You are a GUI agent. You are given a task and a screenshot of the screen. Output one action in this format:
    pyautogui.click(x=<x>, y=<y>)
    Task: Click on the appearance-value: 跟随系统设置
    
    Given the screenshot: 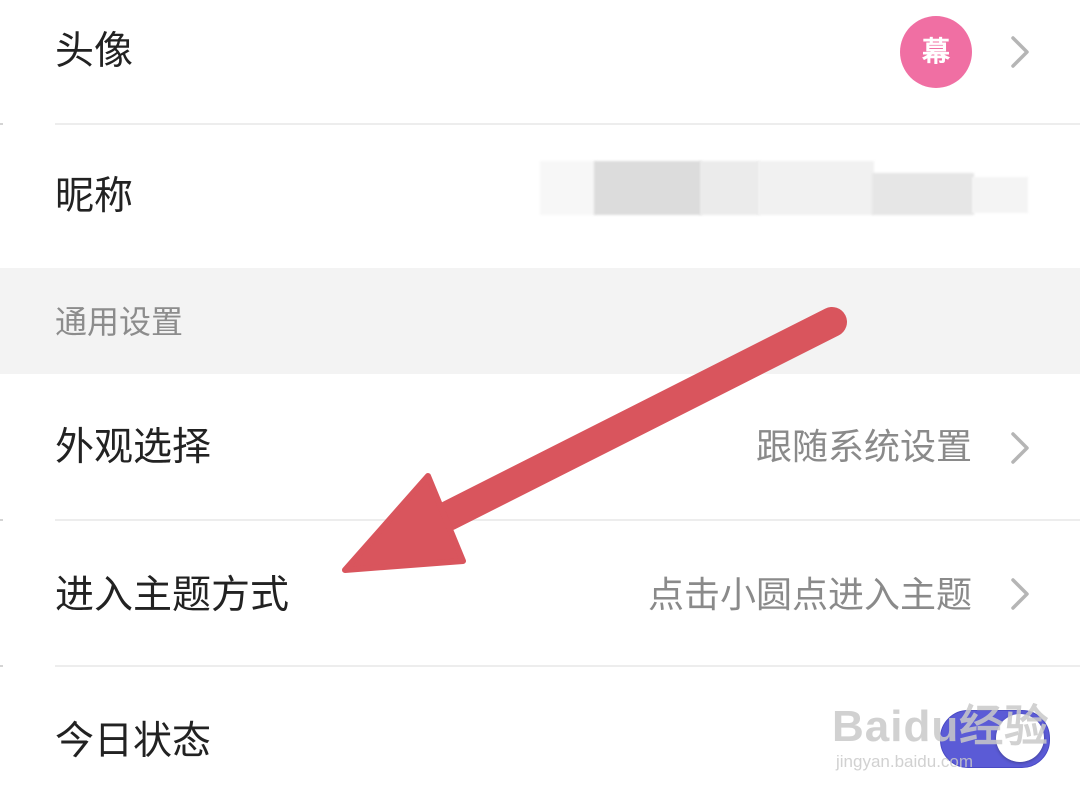 What is the action you would take?
    pyautogui.click(x=863, y=447)
    